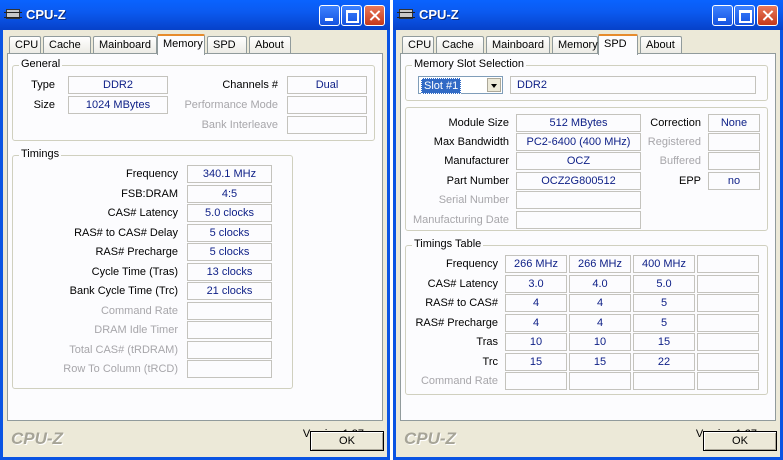  Describe the element at coordinates (578, 200) in the screenshot. I see `serial-number-value` at that location.